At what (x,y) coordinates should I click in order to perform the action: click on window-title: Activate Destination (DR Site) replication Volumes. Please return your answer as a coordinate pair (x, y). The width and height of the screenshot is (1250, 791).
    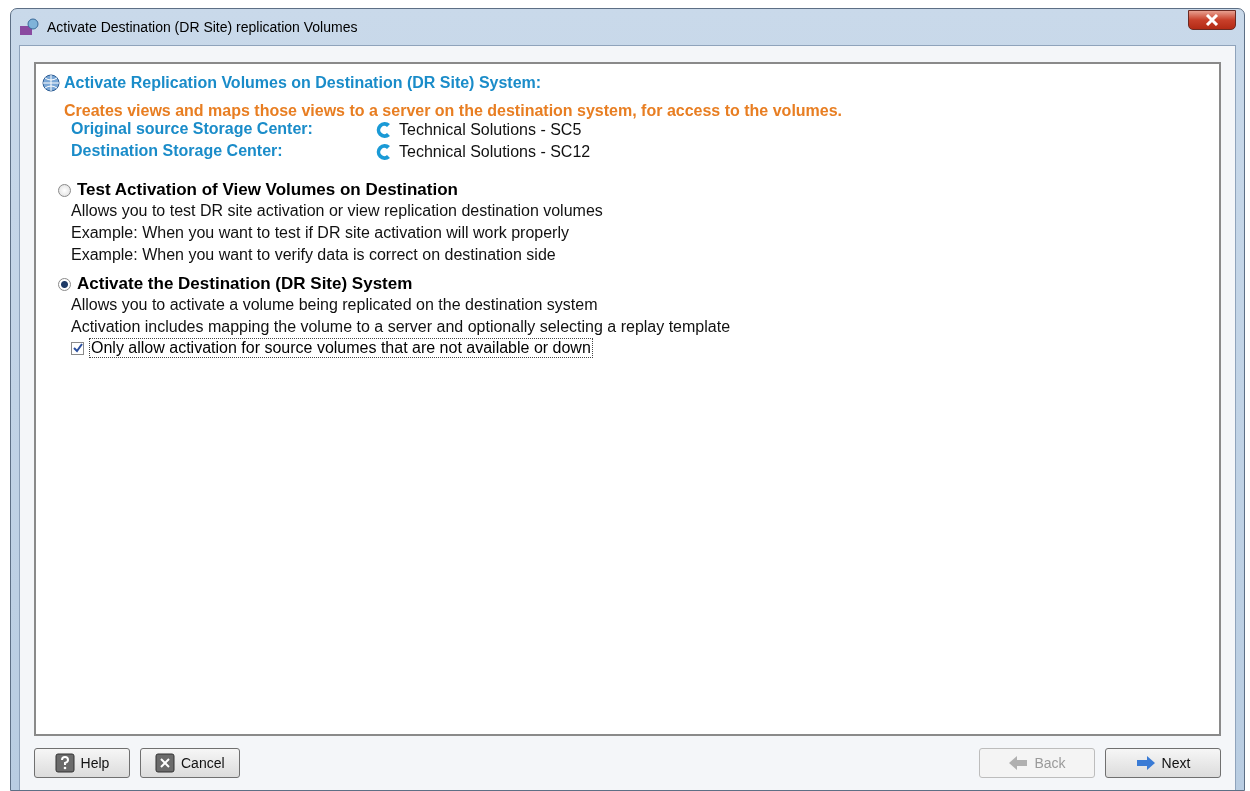
    Looking at the image, I should click on (203, 27).